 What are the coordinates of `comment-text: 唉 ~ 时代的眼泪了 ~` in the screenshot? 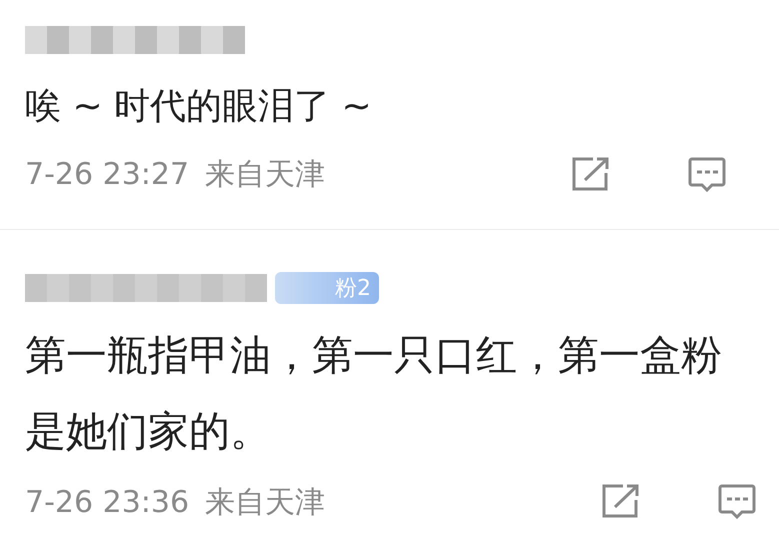 It's located at (199, 107).